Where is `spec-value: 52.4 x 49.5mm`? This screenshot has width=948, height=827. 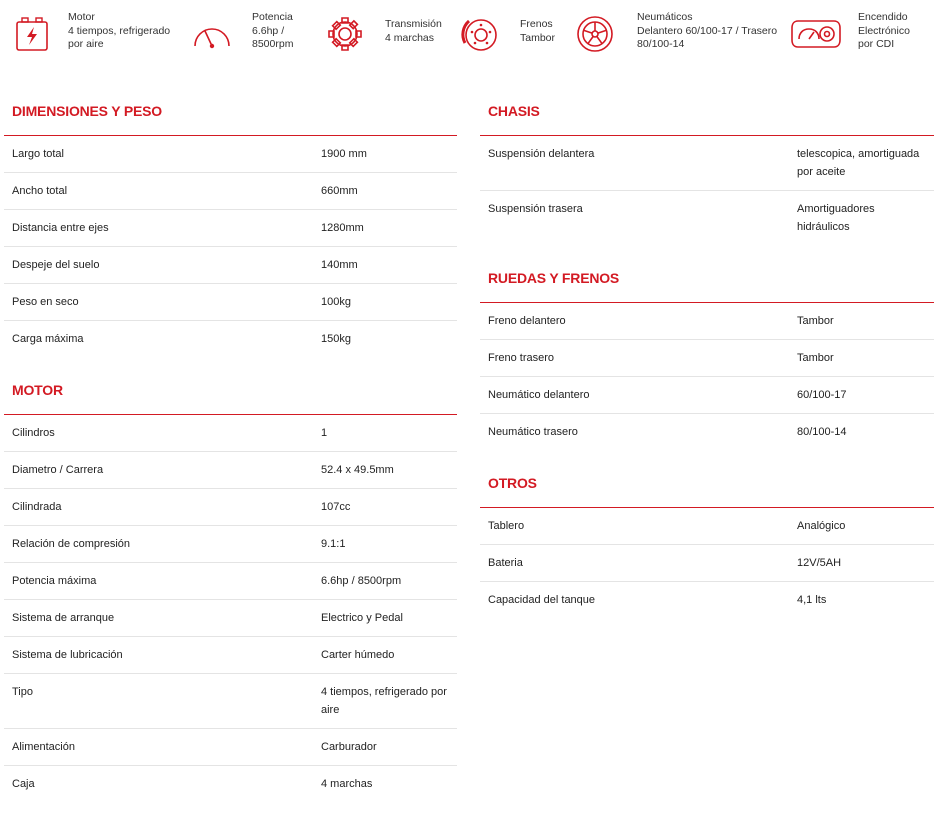
spec-value: 52.4 x 49.5mm is located at coordinates (357, 470).